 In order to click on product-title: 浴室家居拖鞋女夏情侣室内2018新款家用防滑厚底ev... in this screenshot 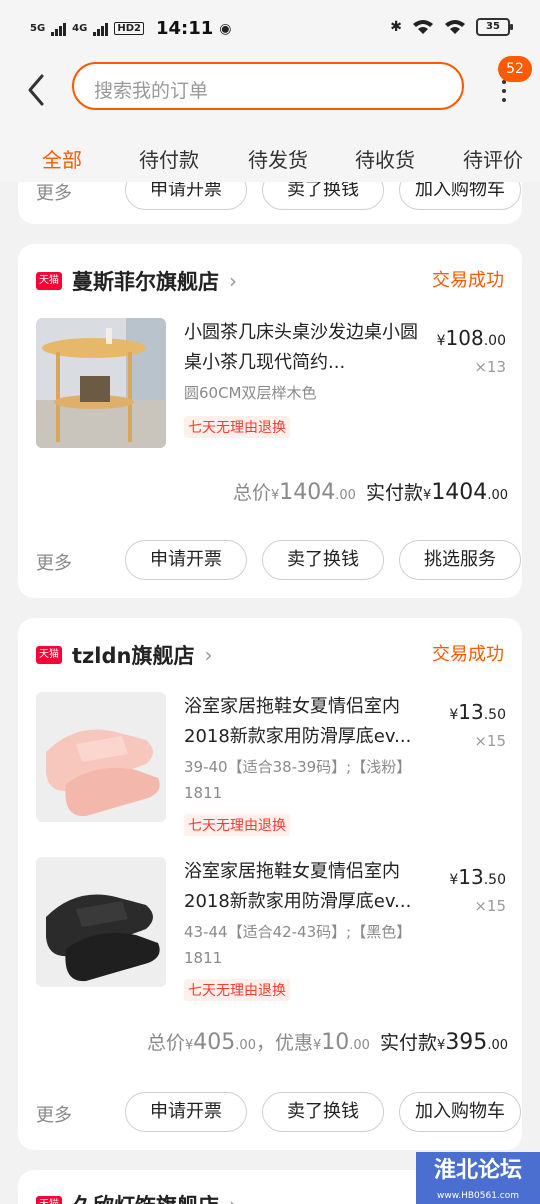, I will do `click(298, 886)`.